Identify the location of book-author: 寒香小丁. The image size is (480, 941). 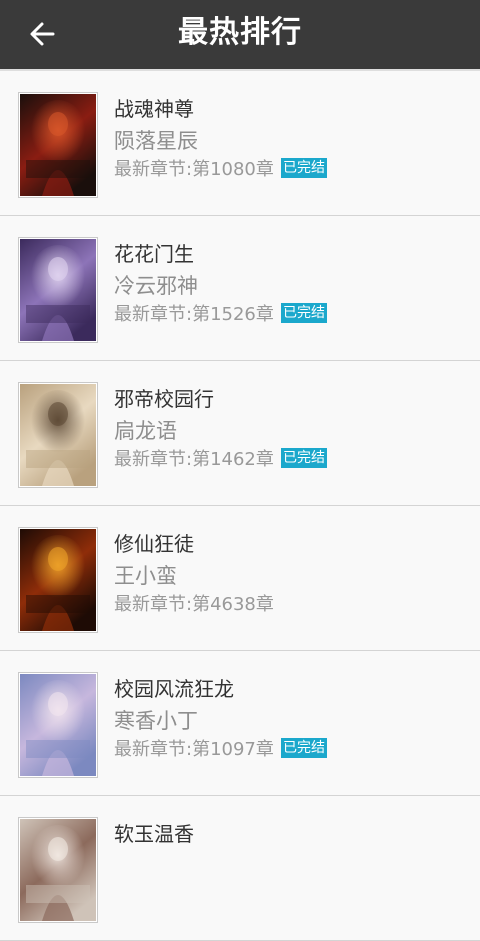
(156, 721).